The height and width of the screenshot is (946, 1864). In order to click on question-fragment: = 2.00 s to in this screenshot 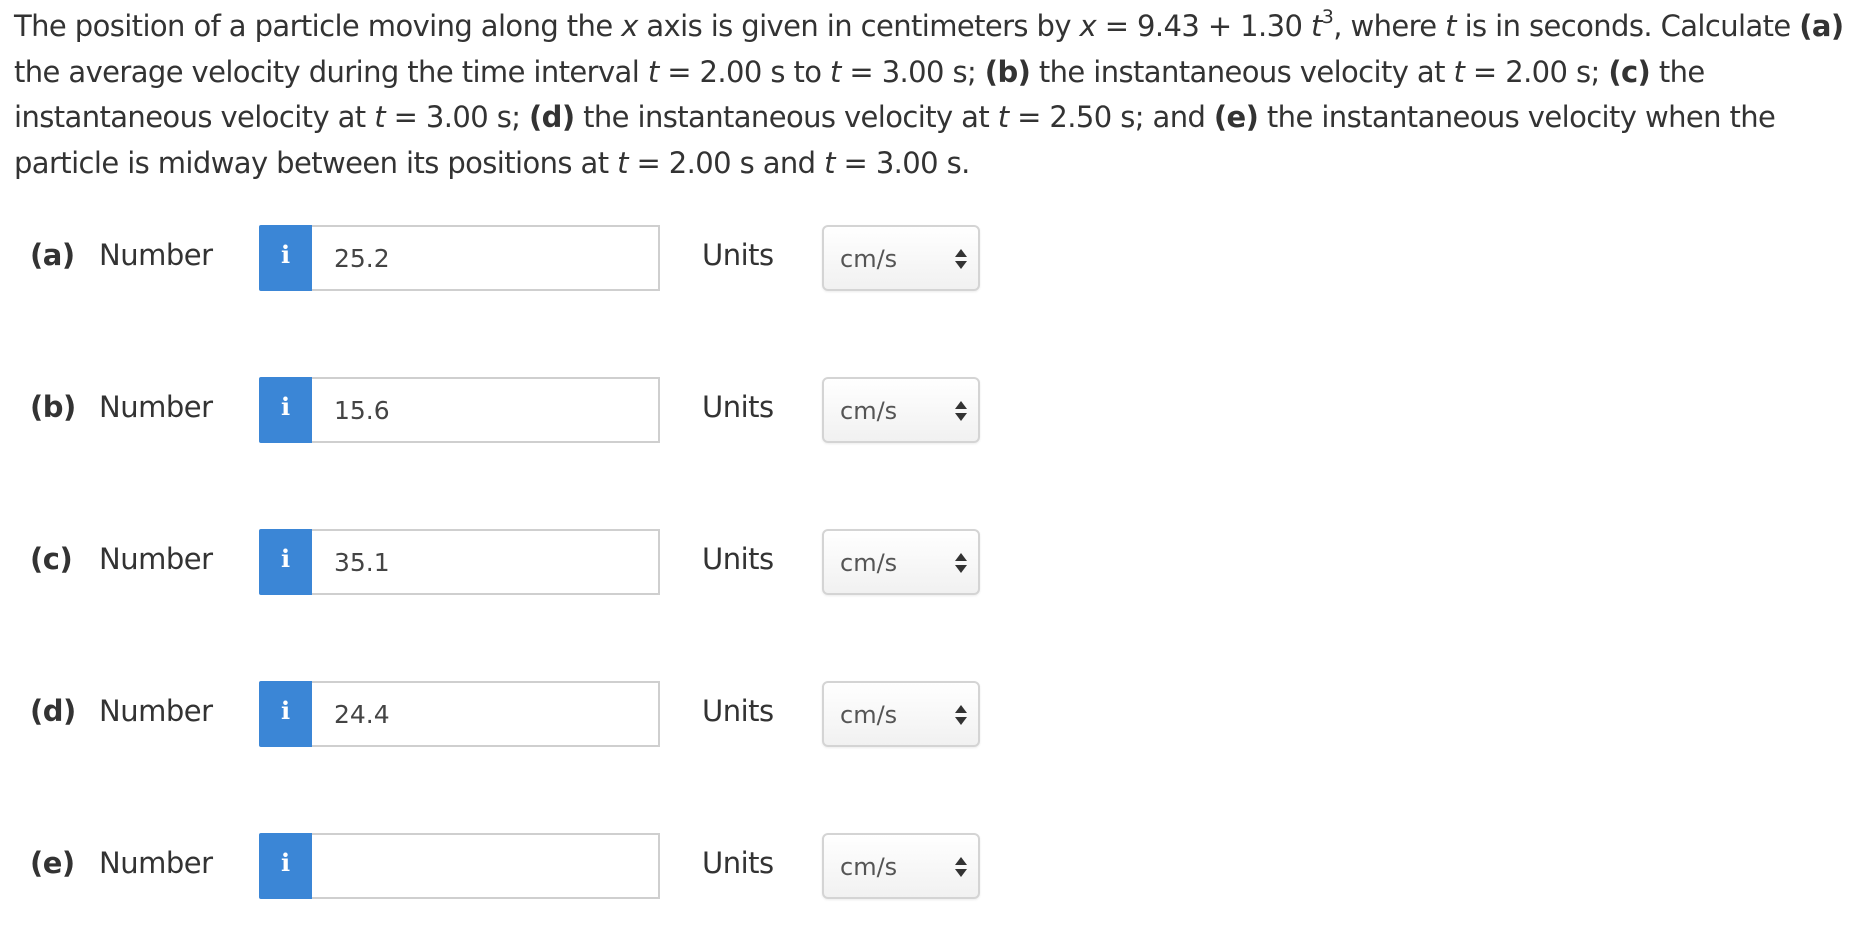, I will do `click(744, 71)`.